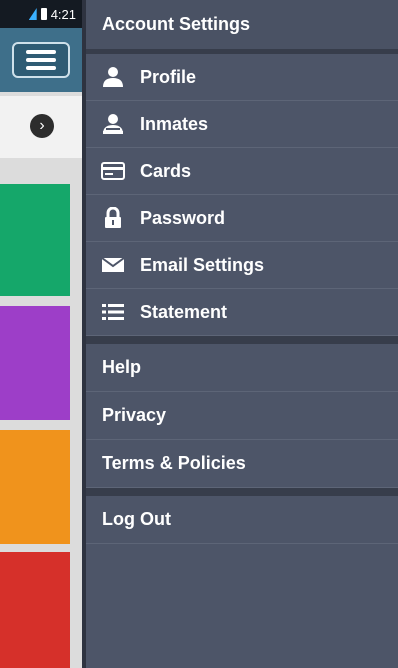 The width and height of the screenshot is (398, 668). Describe the element at coordinates (32, 14) in the screenshot. I see `signal-icon` at that location.